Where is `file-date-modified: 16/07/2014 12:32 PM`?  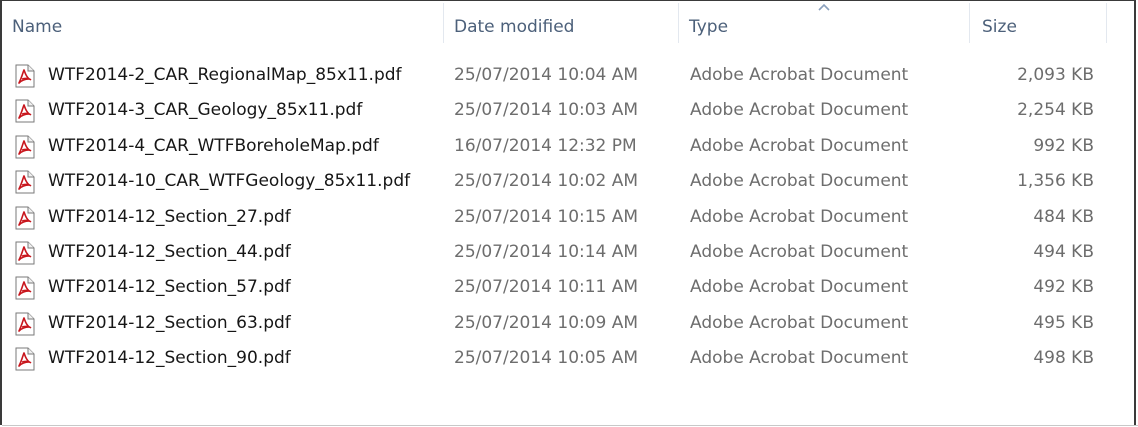 file-date-modified: 16/07/2014 12:32 PM is located at coordinates (545, 145).